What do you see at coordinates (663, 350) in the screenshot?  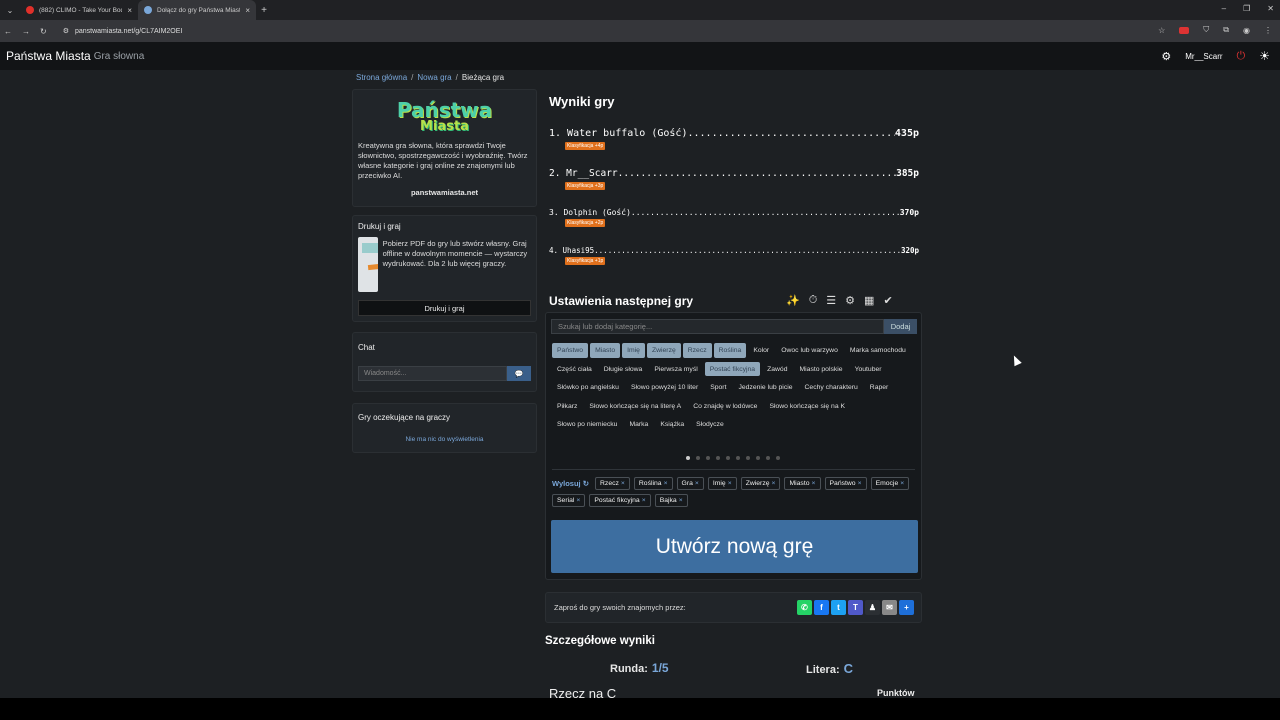 I see `category-chip: Zwierzę` at bounding box center [663, 350].